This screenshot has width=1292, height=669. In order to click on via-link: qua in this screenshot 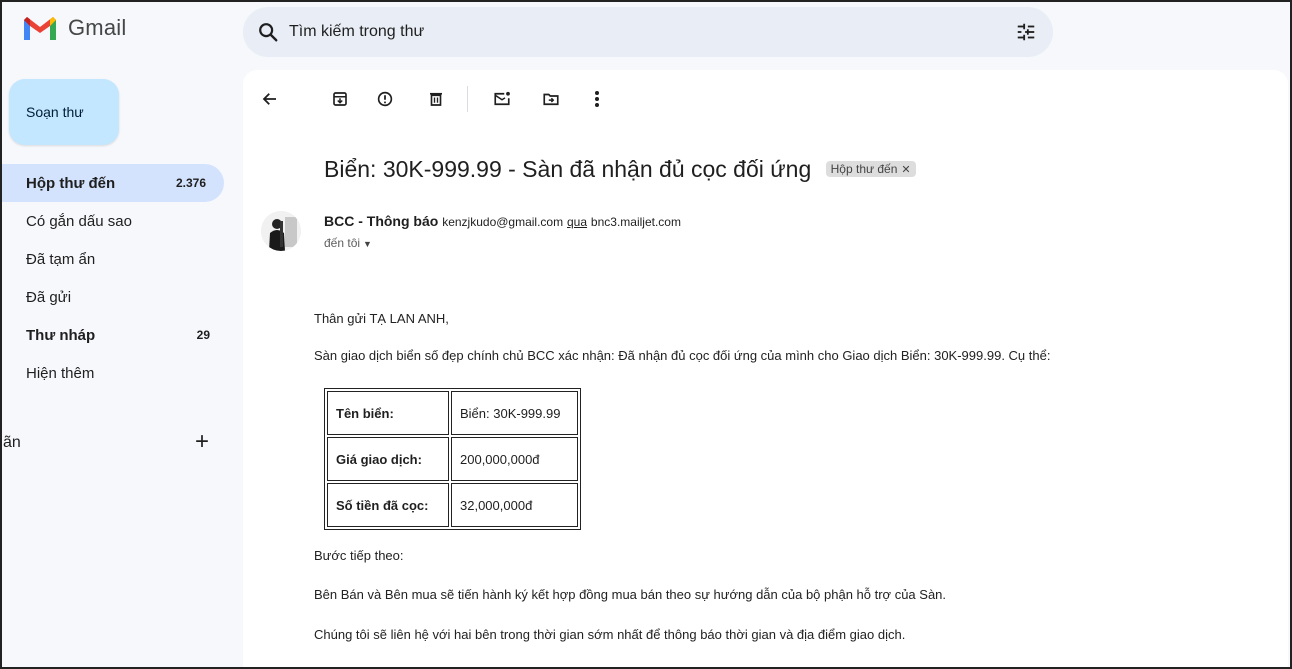, I will do `click(577, 222)`.